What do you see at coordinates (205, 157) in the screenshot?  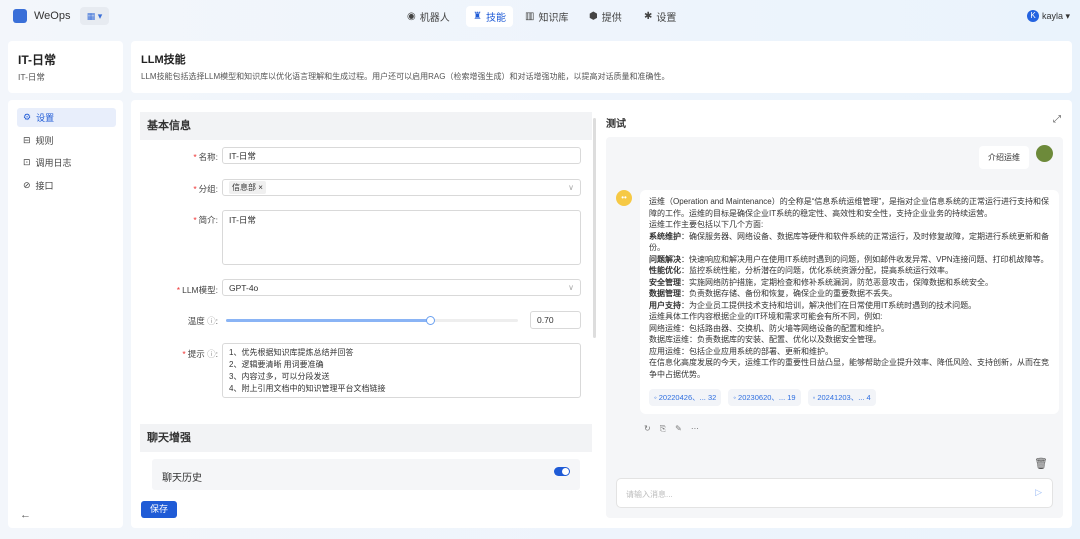 I see `name-label: * 名称:` at bounding box center [205, 157].